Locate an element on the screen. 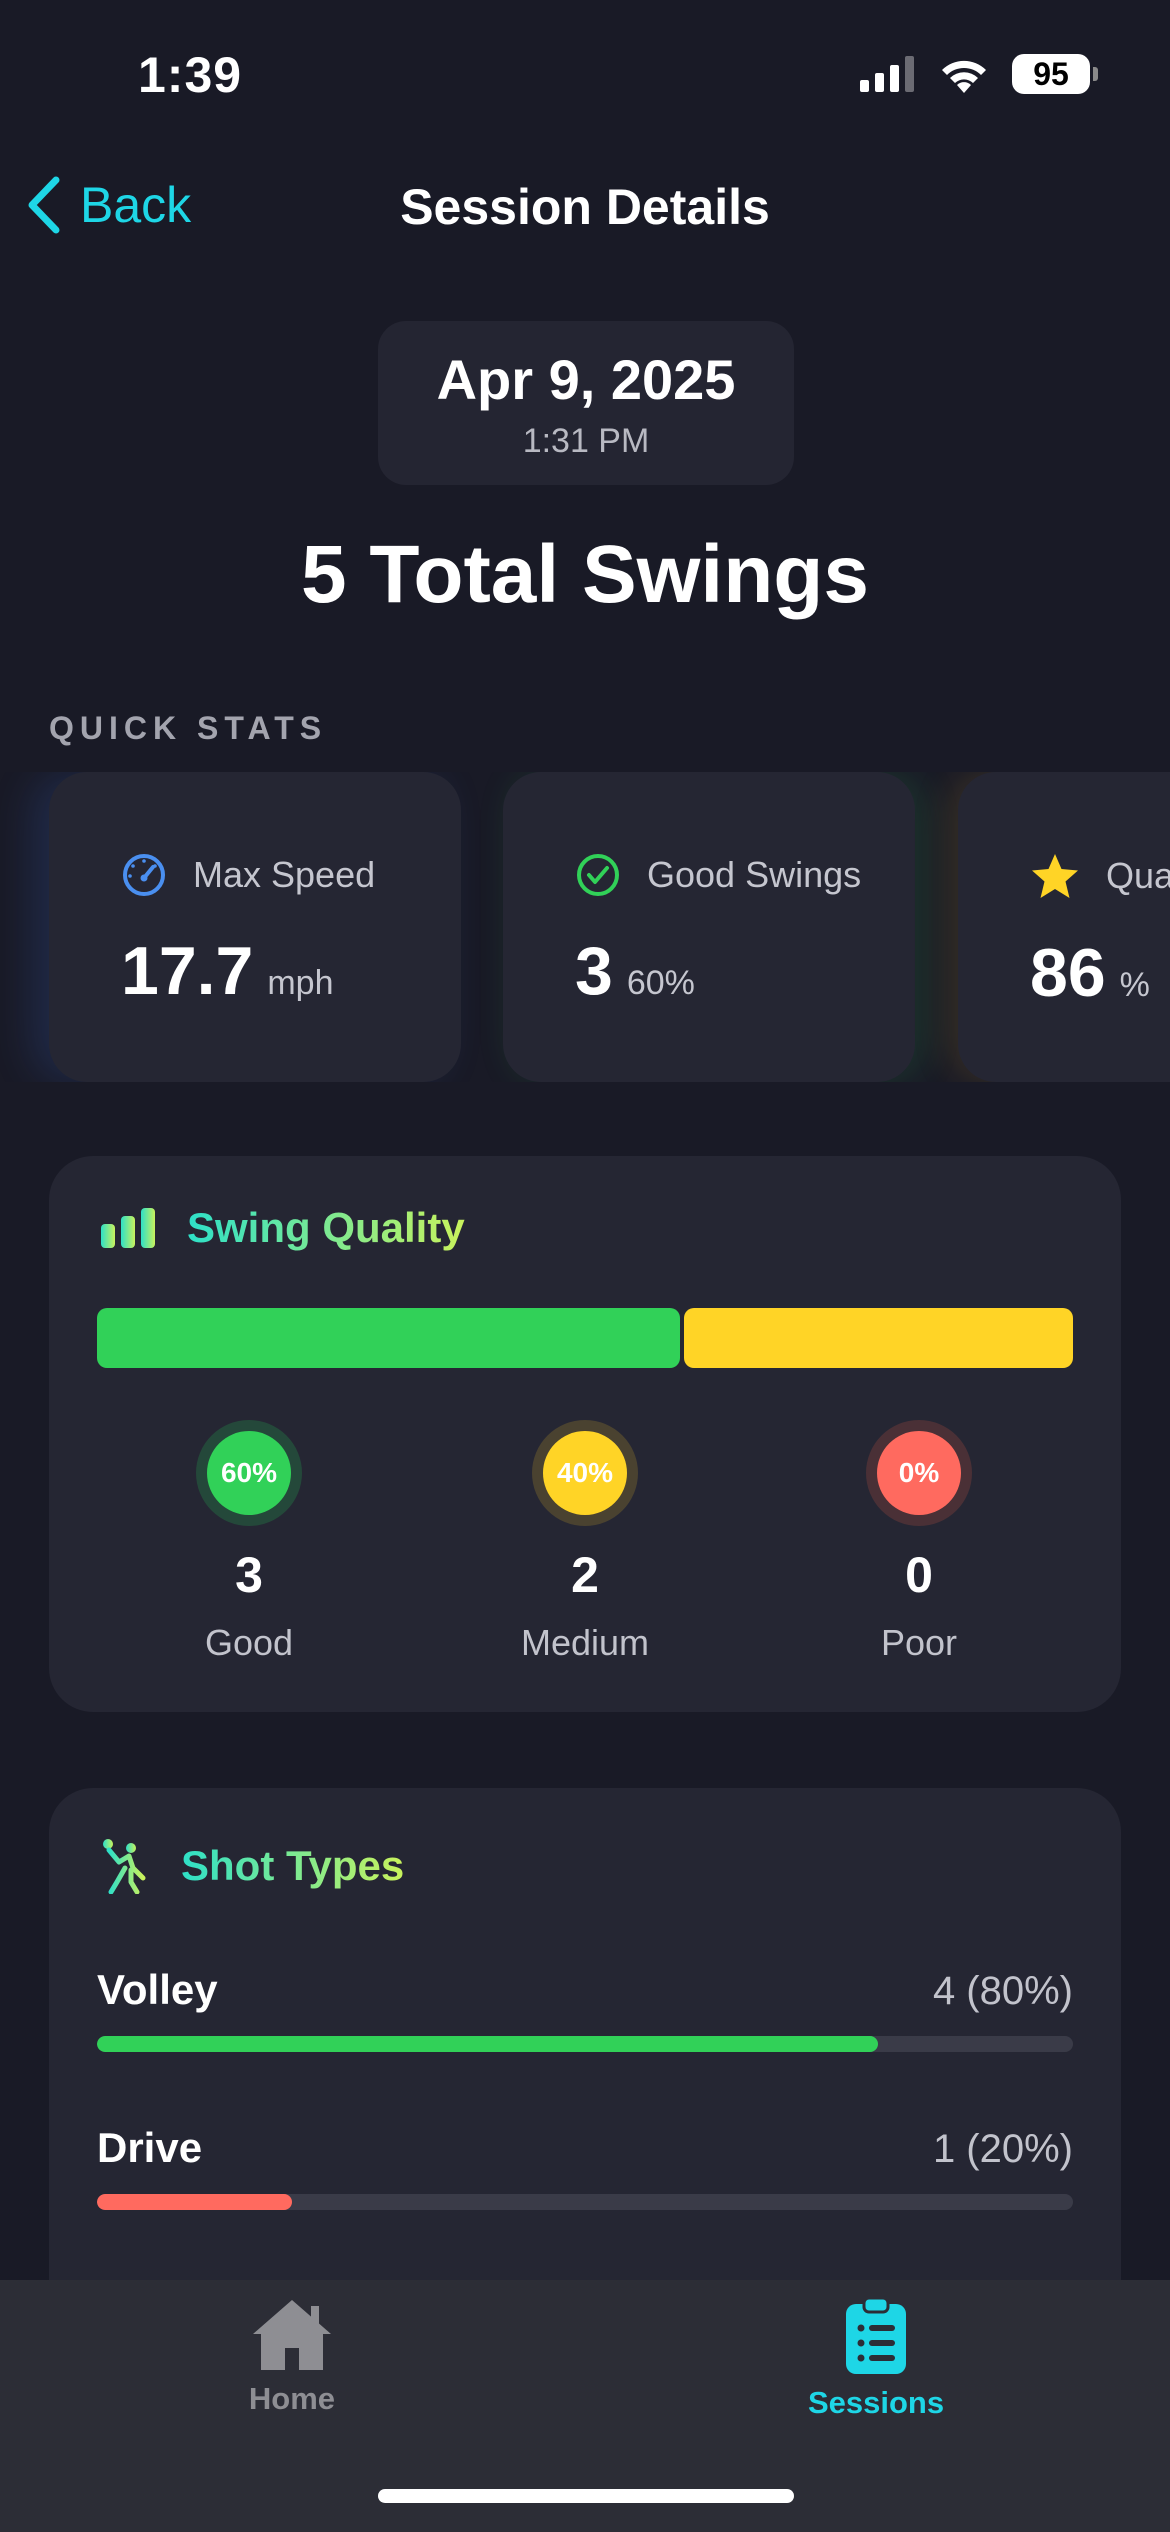 The image size is (1170, 2532). stat-unit: % is located at coordinates (1134, 985).